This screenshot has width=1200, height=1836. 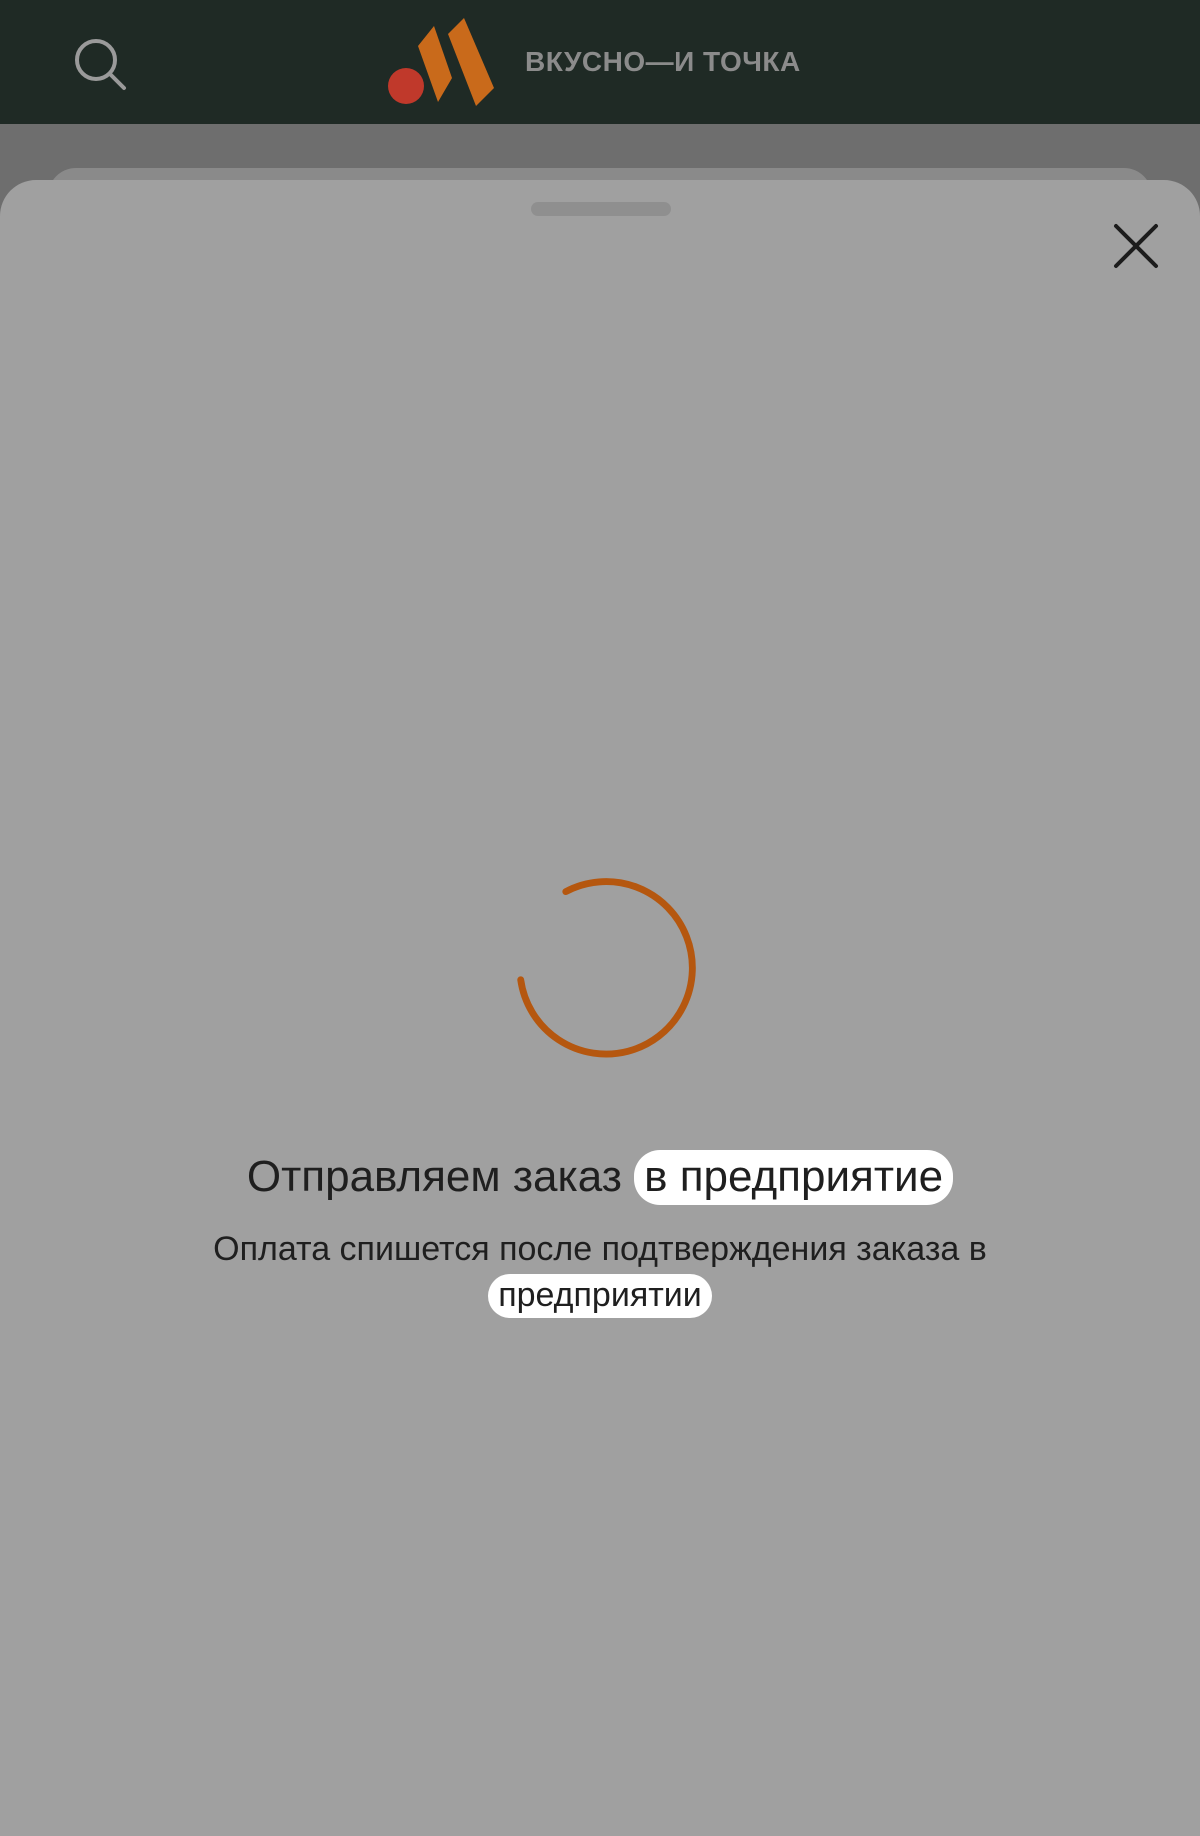 I want to click on status-subtitle-highlight: предприятии, so click(x=600, y=1296).